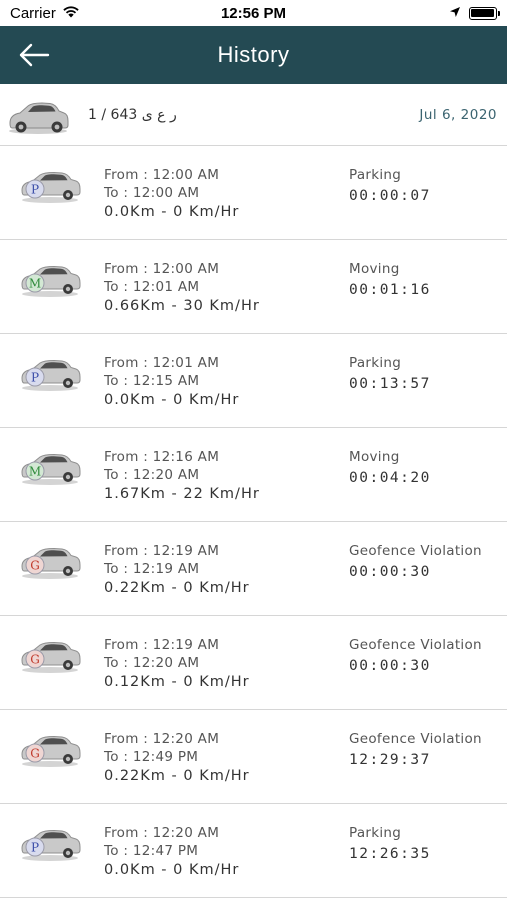 This screenshot has width=507, height=900. Describe the element at coordinates (390, 196) in the screenshot. I see `duration: 00:00:07` at that location.